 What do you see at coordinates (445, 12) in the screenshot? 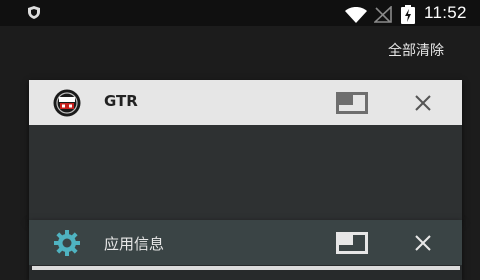
I see `status-time: 11:52` at bounding box center [445, 12].